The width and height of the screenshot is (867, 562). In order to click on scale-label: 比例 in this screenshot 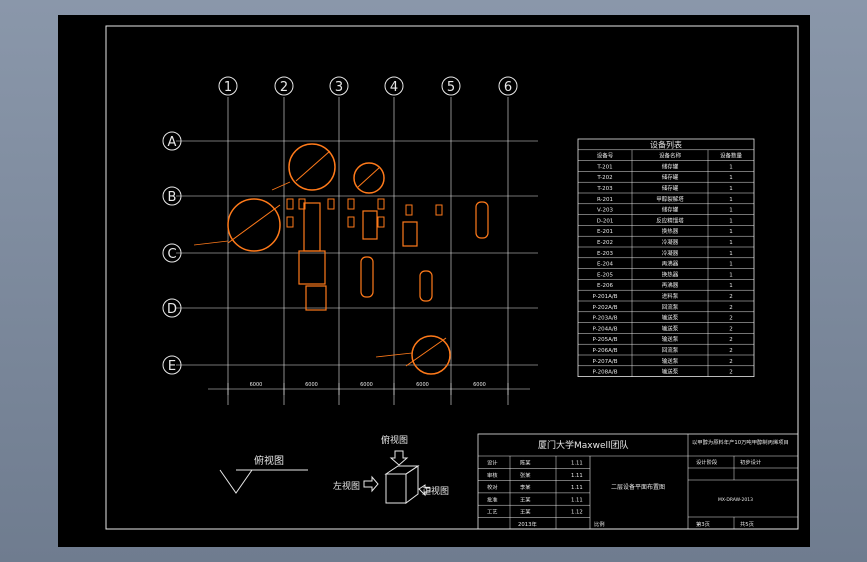, I will do `click(599, 524)`.